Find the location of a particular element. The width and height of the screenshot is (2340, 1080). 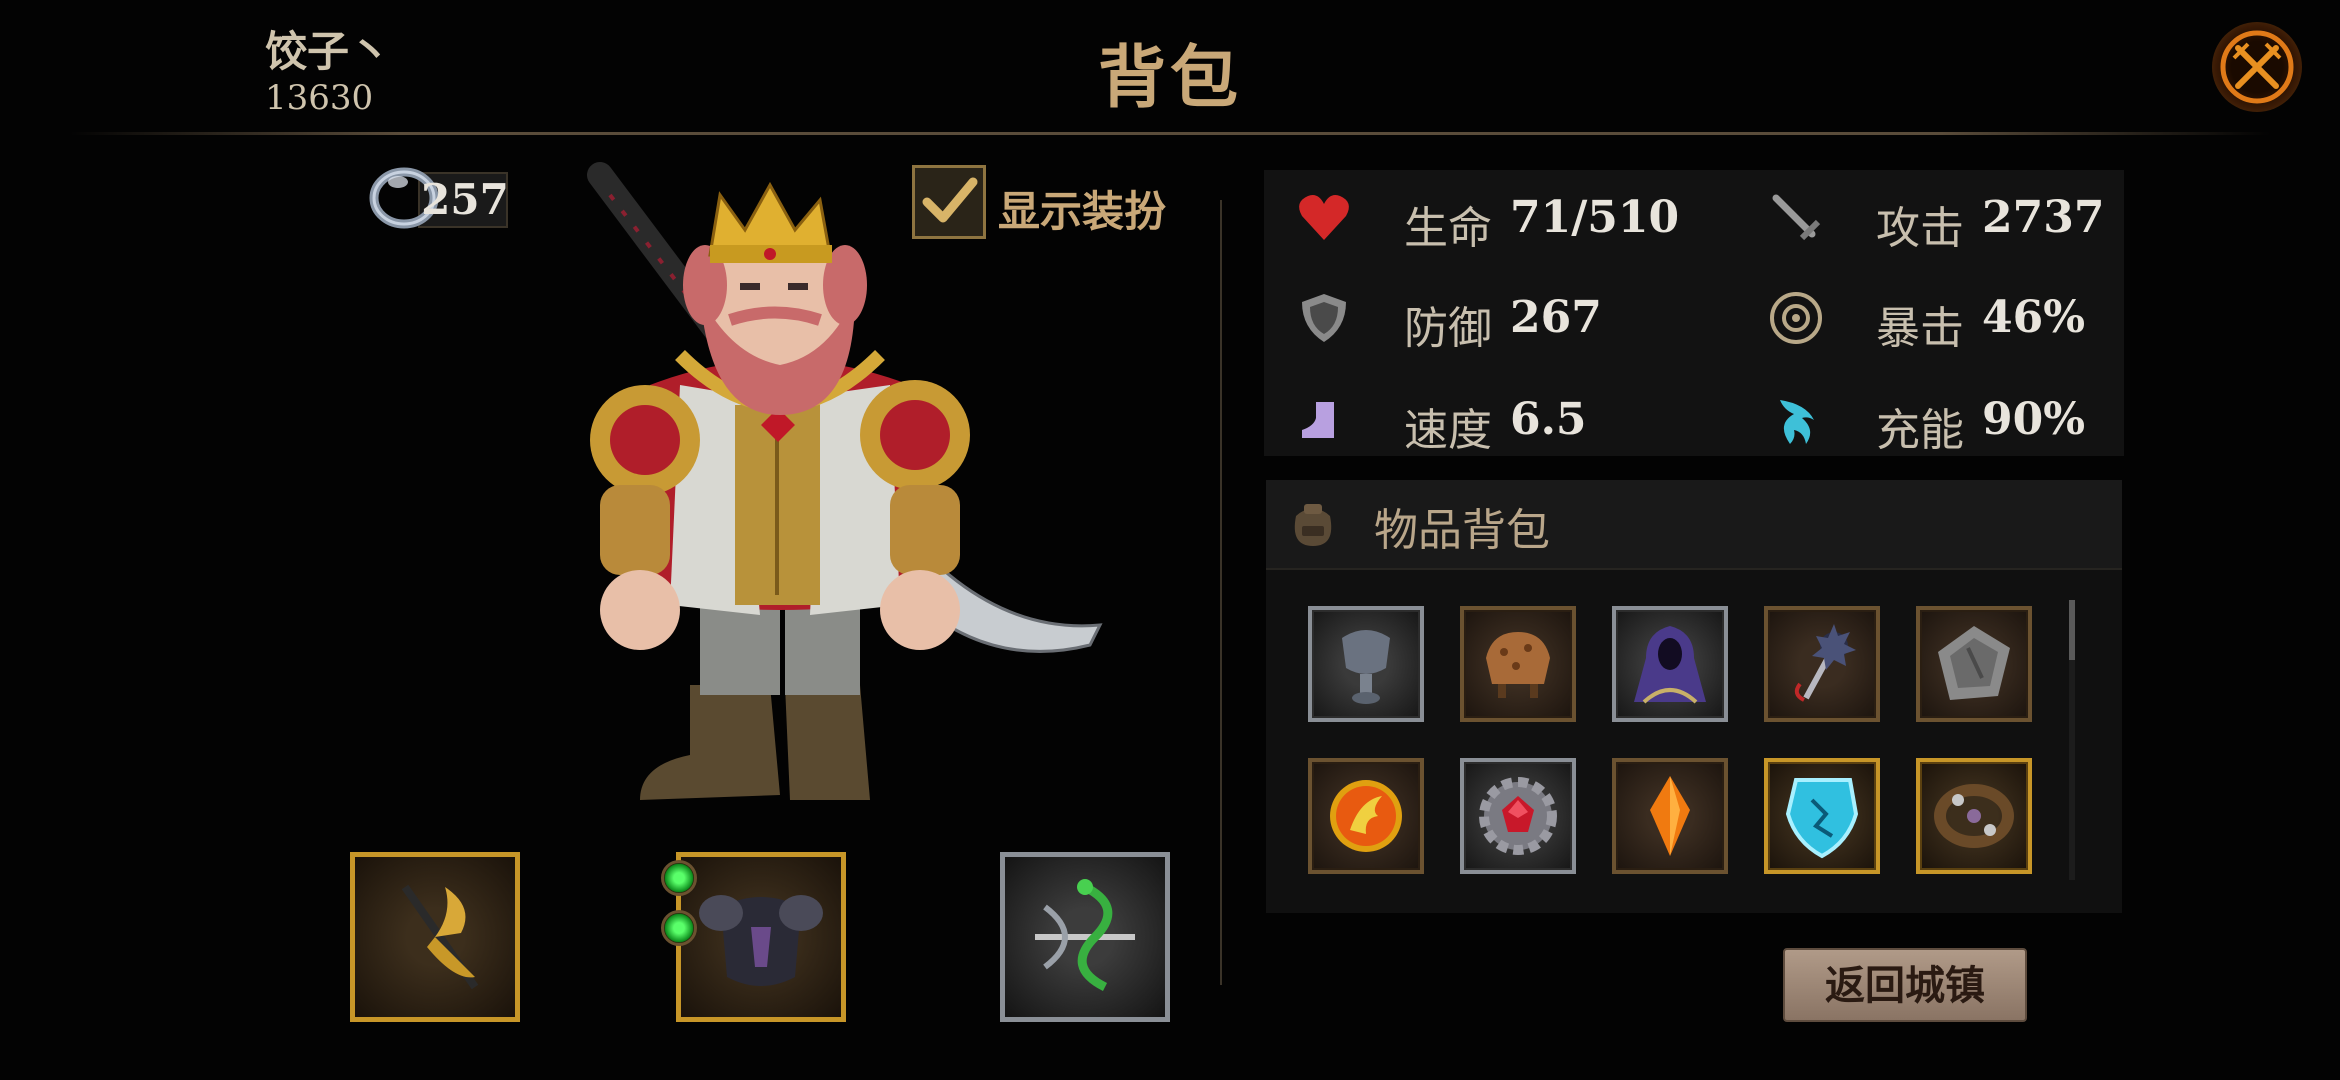

header-divider is located at coordinates (1170, 133).